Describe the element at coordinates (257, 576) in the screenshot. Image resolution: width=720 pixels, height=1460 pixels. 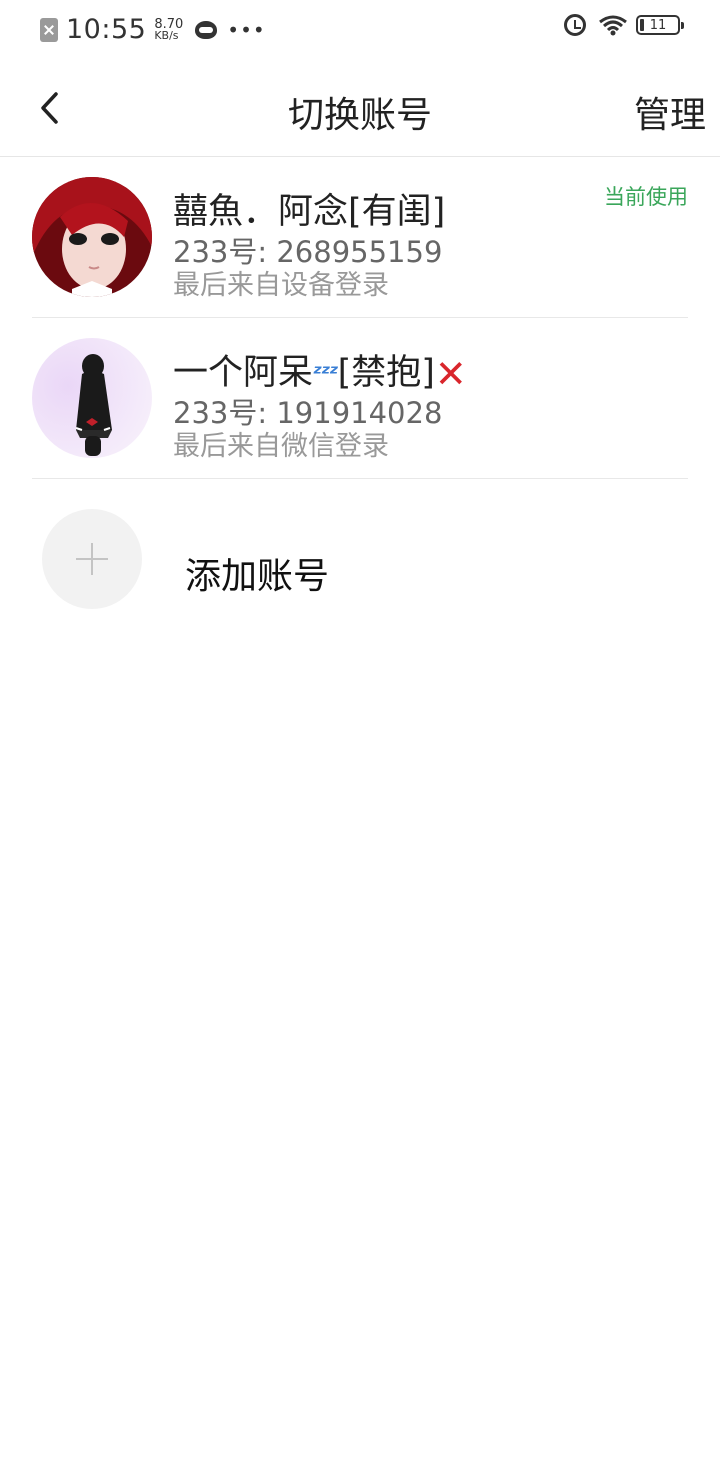
I see `add-account-label: 添加账号` at that location.